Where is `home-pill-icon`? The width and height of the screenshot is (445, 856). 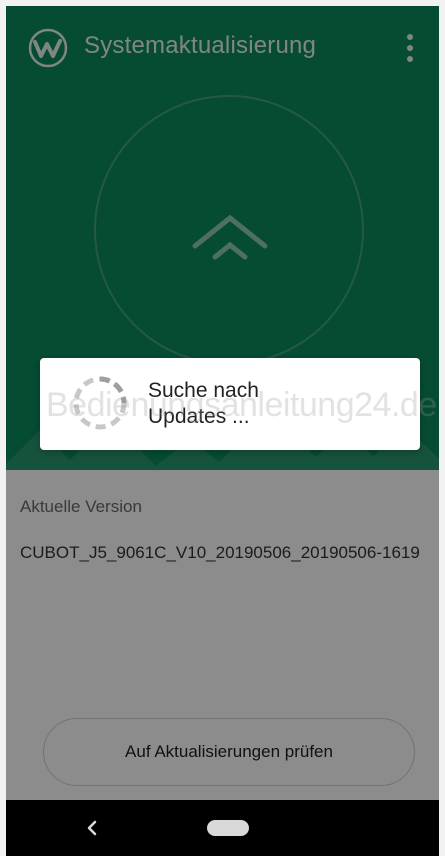
home-pill-icon is located at coordinates (228, 828).